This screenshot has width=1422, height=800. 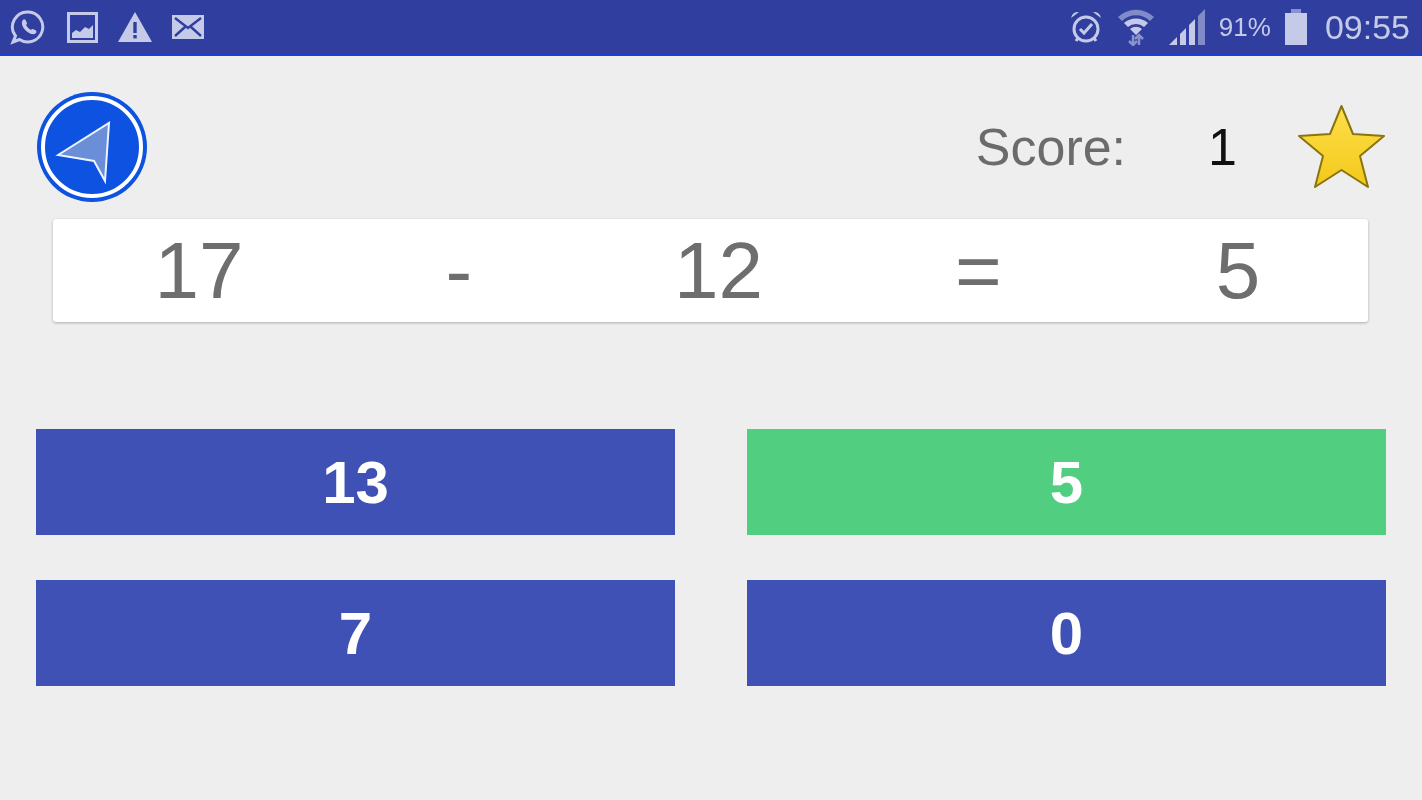 What do you see at coordinates (199, 270) in the screenshot?
I see `first-operand: 17` at bounding box center [199, 270].